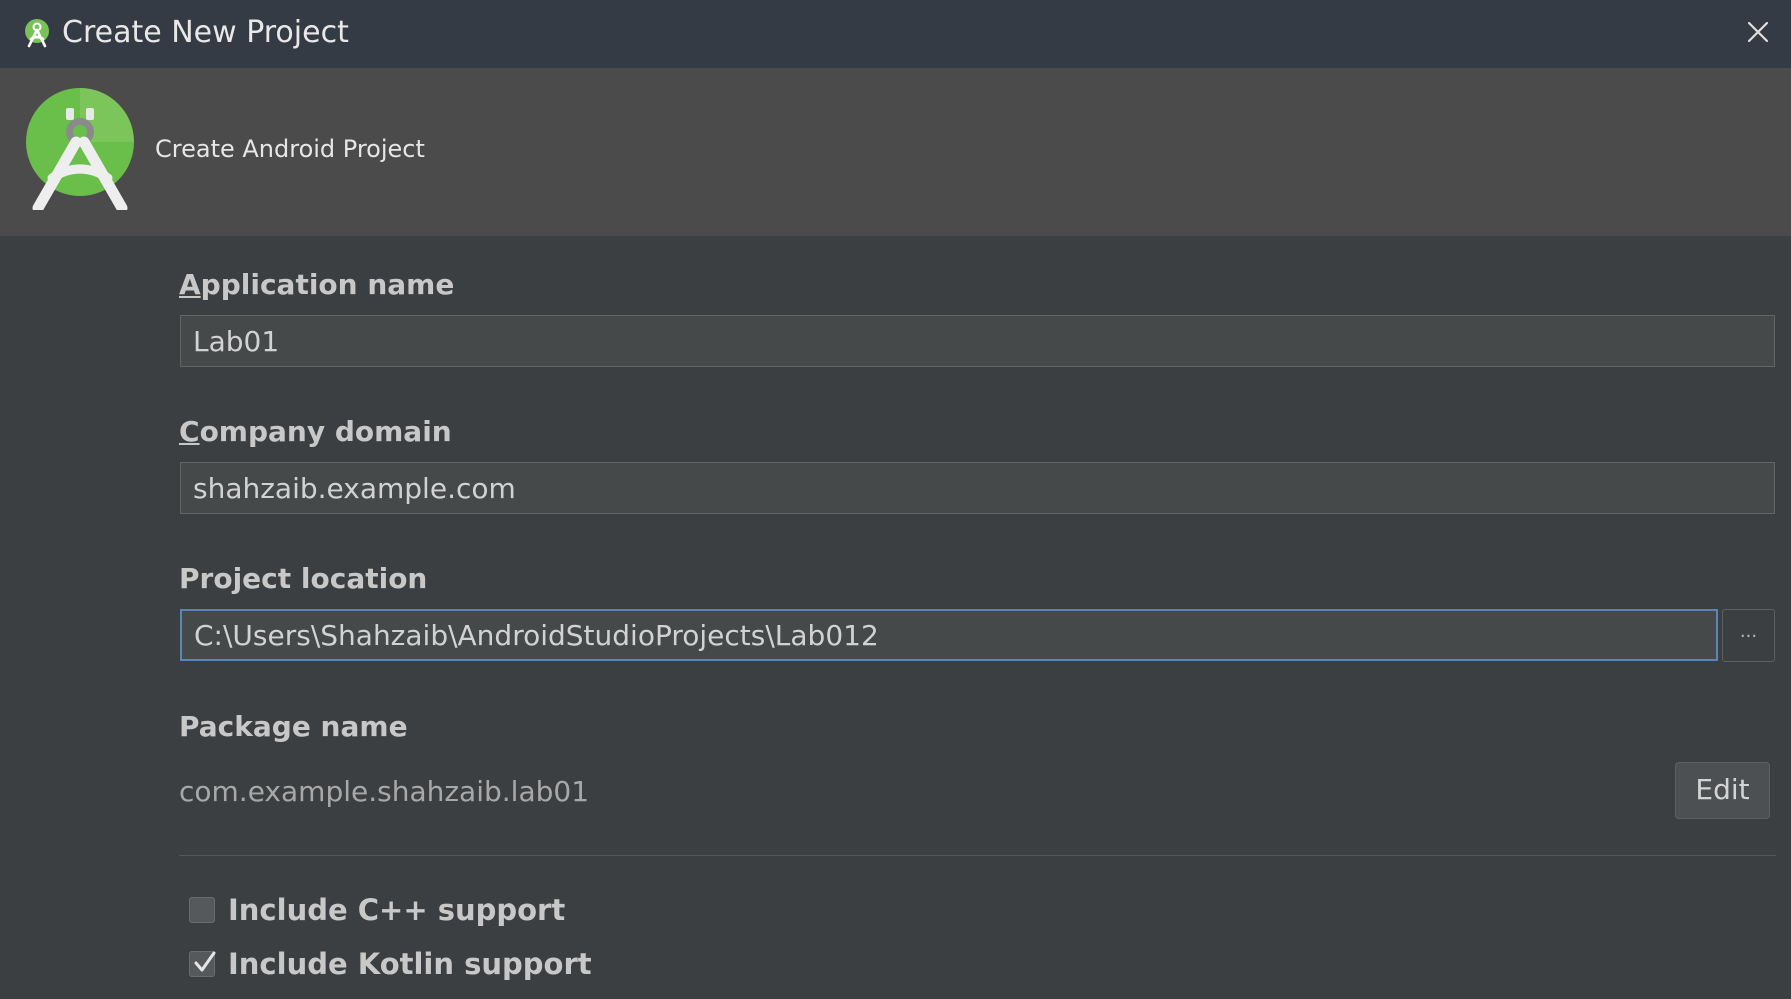 The width and height of the screenshot is (1791, 999). I want to click on android-studio-icon, so click(37, 33).